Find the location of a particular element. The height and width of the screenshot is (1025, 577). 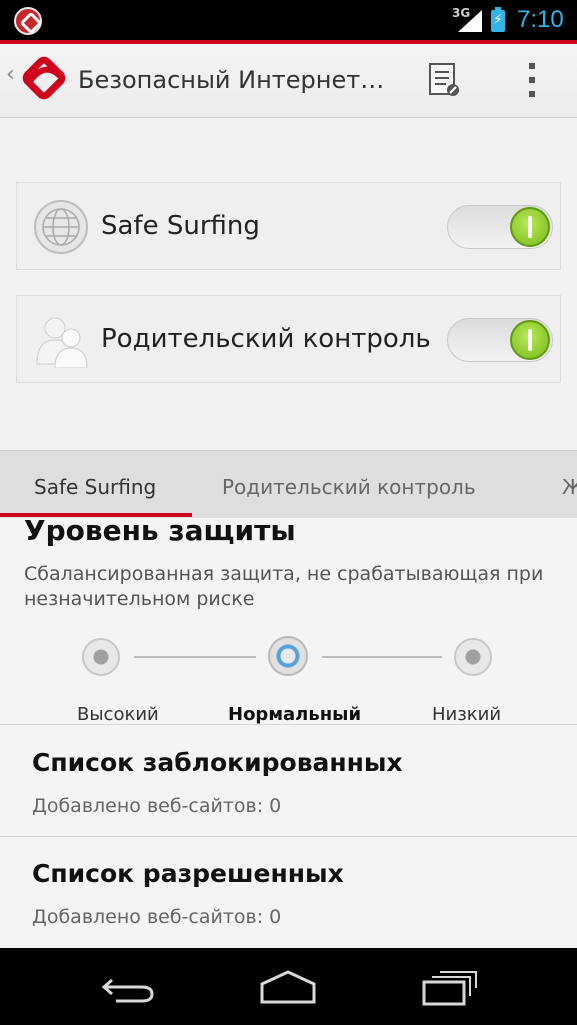

globe-icon is located at coordinates (61, 227).